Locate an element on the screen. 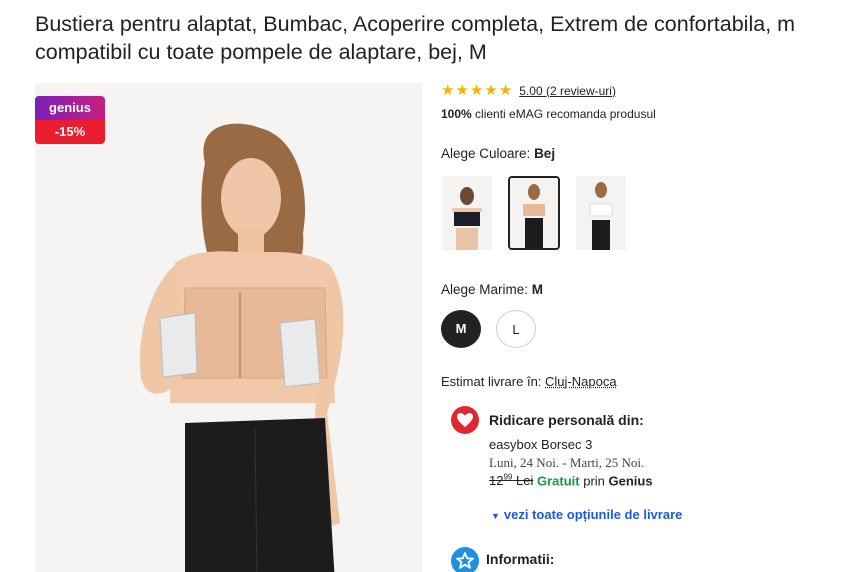 Image resolution: width=845 pixels, height=572 pixels. size-label: Alege Marime: M is located at coordinates (492, 289).